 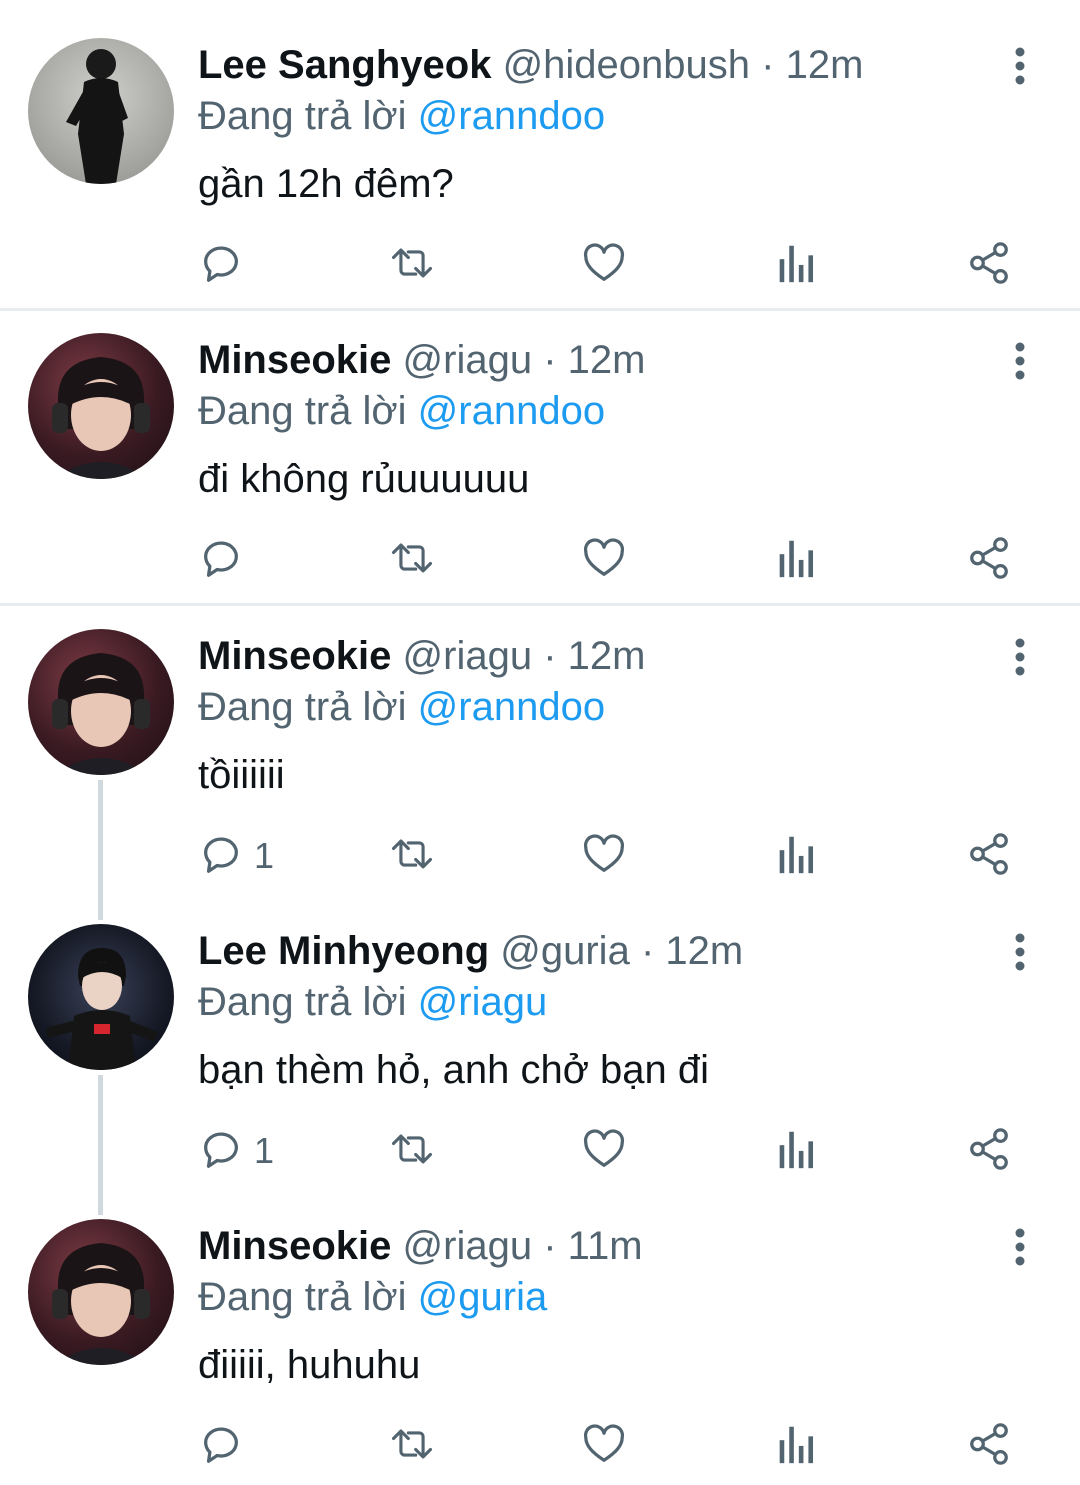 I want to click on replying-to: Đang trả lời @guria, so click(x=372, y=1297).